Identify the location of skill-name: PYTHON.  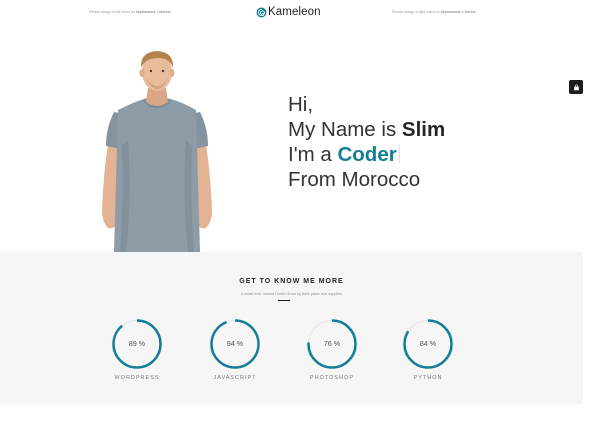
(428, 378).